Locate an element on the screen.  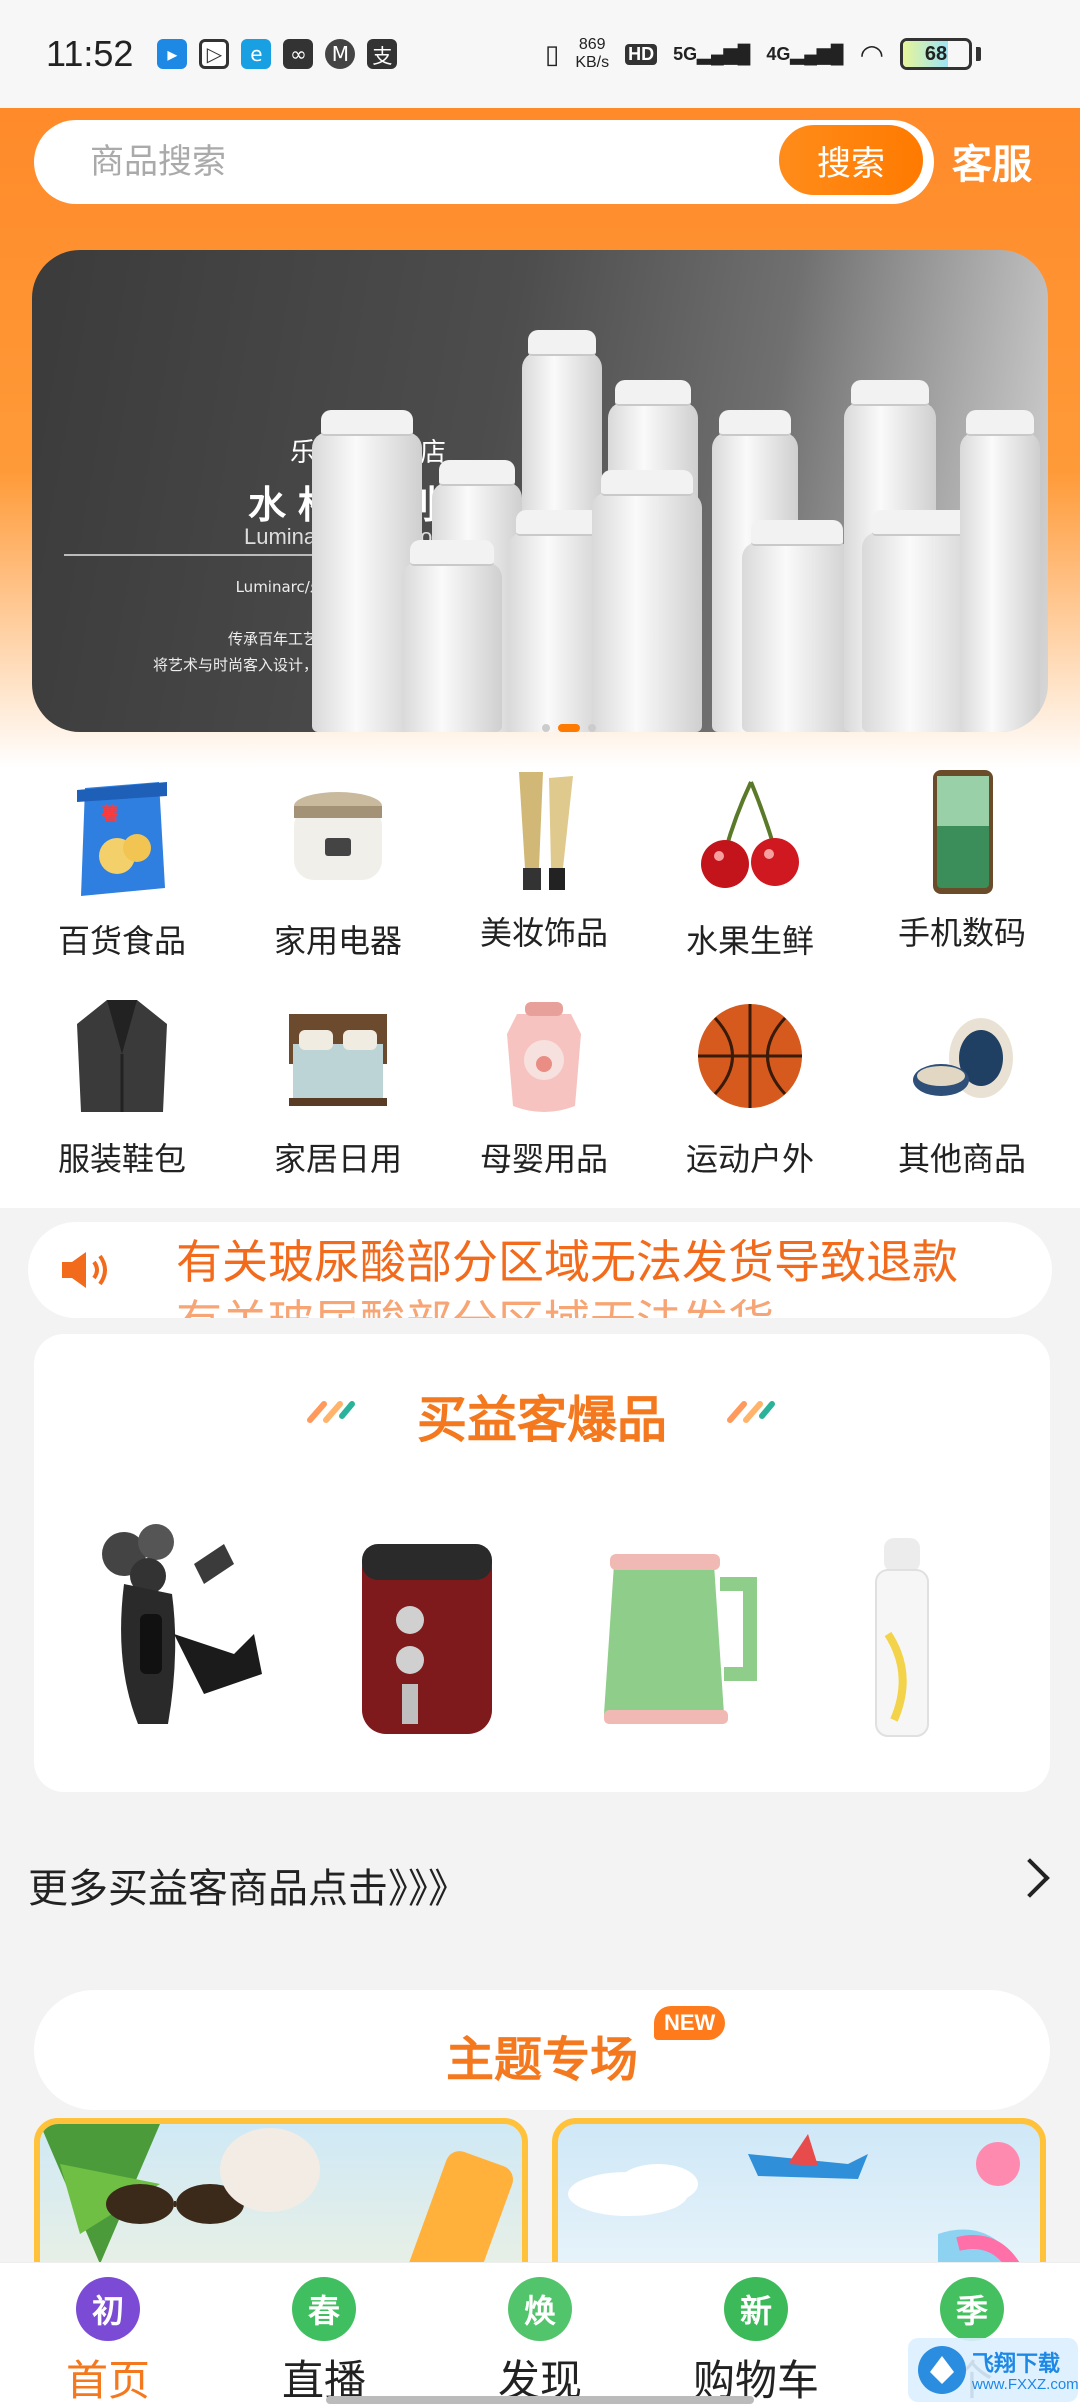
category-item: 家居日用 is located at coordinates (338, 1104).